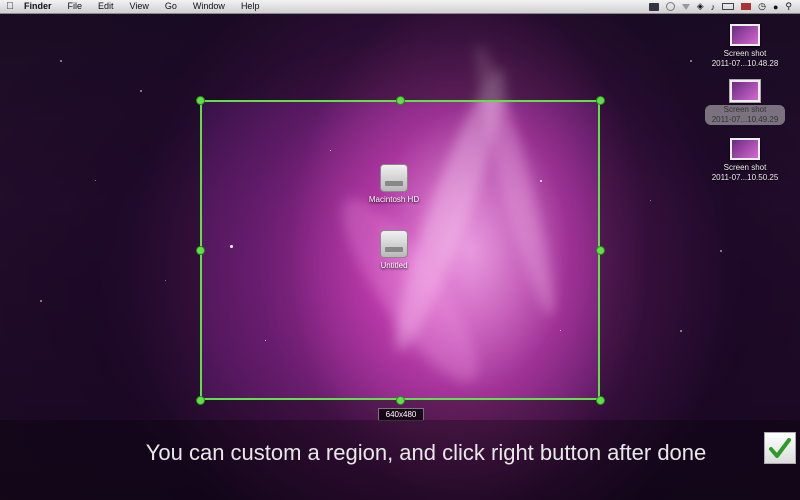  Describe the element at coordinates (200, 250) in the screenshot. I see `resize-handle-left` at that location.